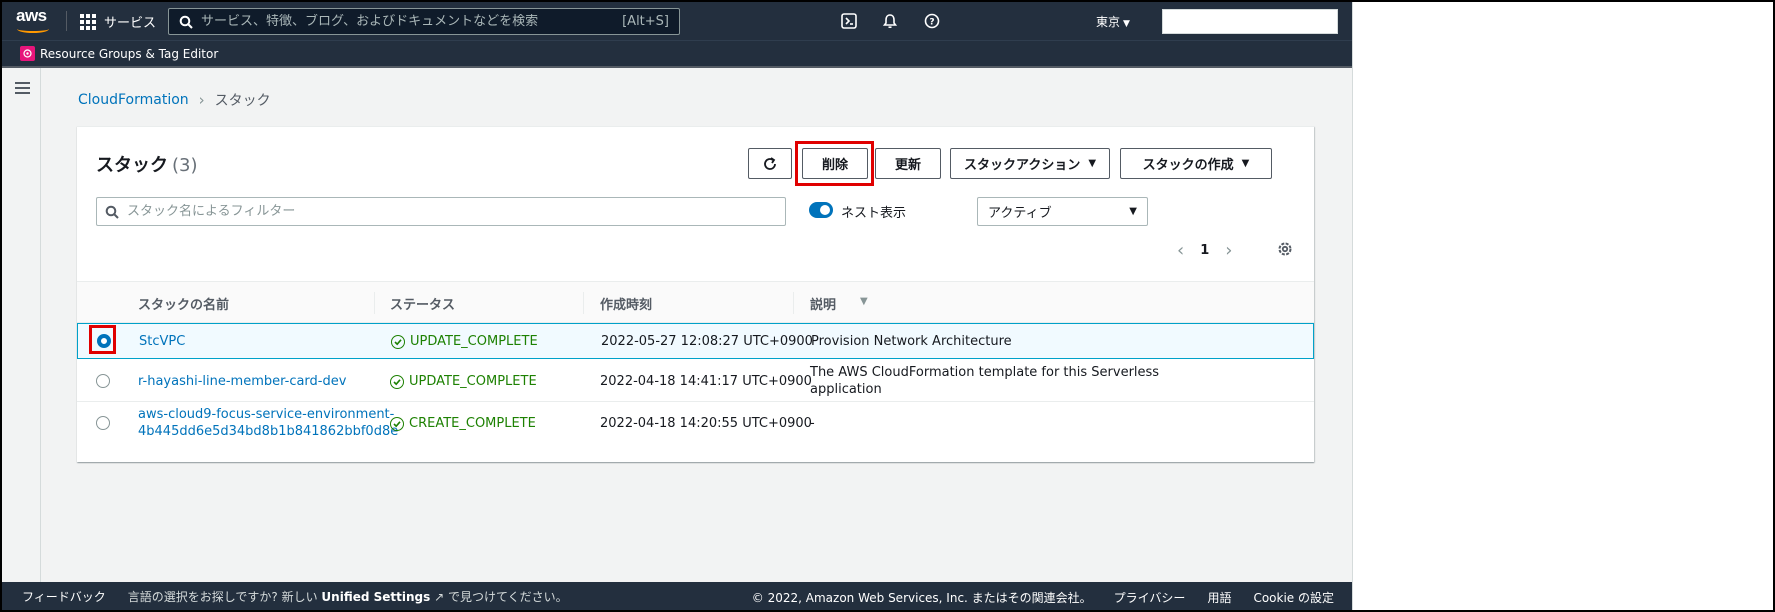  I want to click on refresh-icon, so click(770, 163).